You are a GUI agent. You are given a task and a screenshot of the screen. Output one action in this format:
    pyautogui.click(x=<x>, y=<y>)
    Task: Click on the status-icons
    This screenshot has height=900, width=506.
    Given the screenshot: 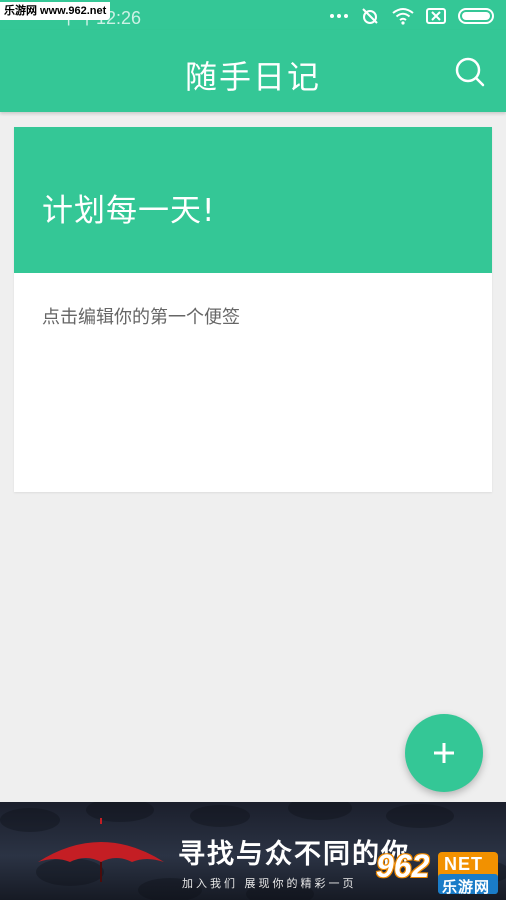 What is the action you would take?
    pyautogui.click(x=413, y=16)
    